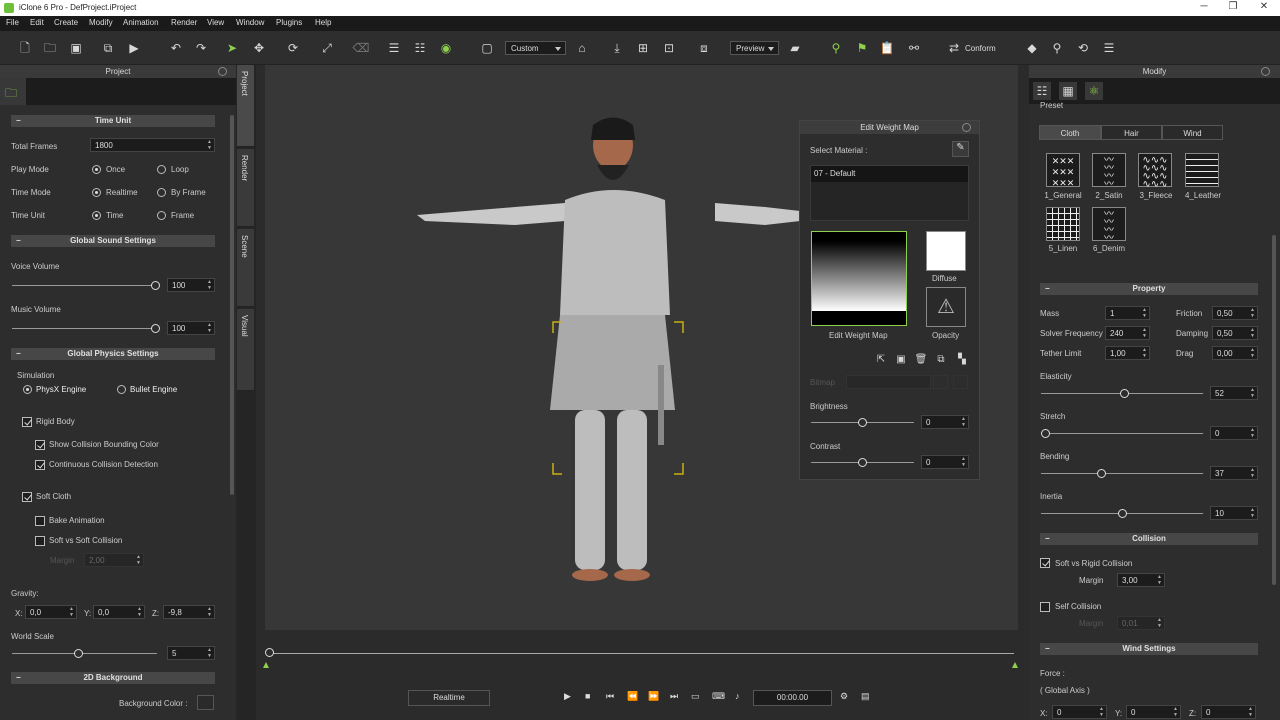 The width and height of the screenshot is (1280, 720). What do you see at coordinates (327, 48) in the screenshot?
I see `scale-icon: ⤢` at bounding box center [327, 48].